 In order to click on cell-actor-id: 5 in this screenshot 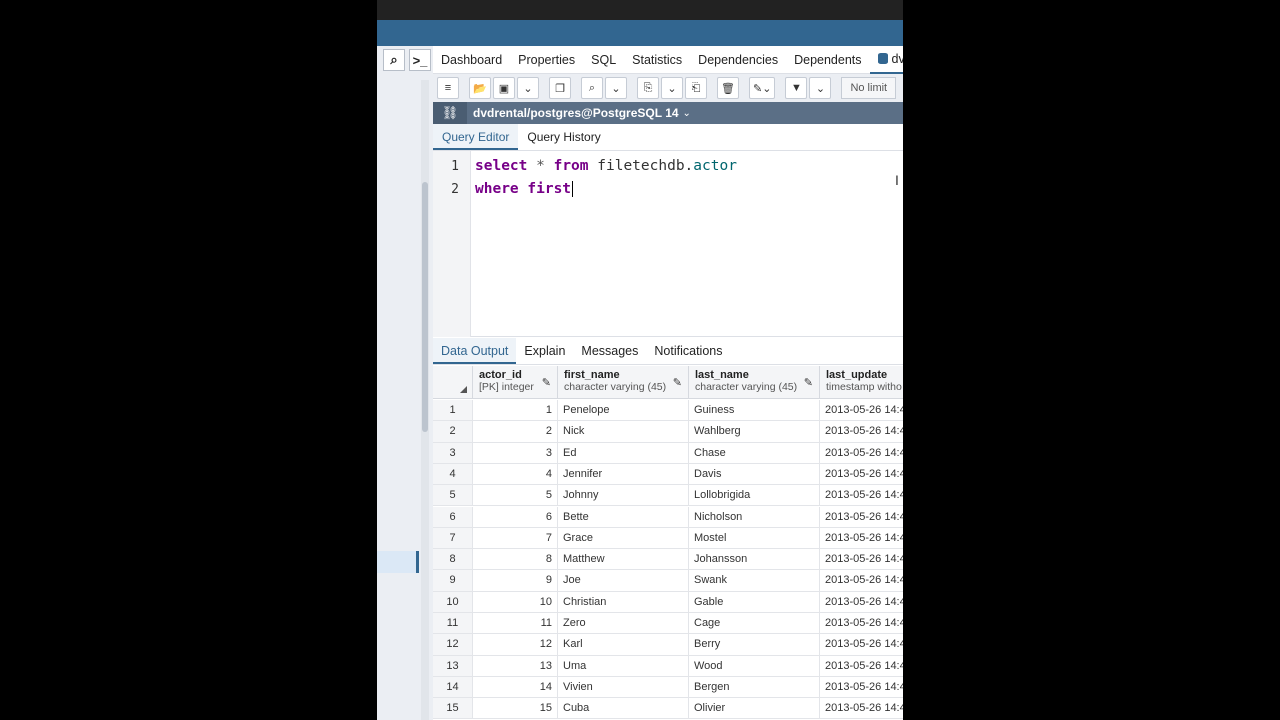, I will do `click(515, 495)`.